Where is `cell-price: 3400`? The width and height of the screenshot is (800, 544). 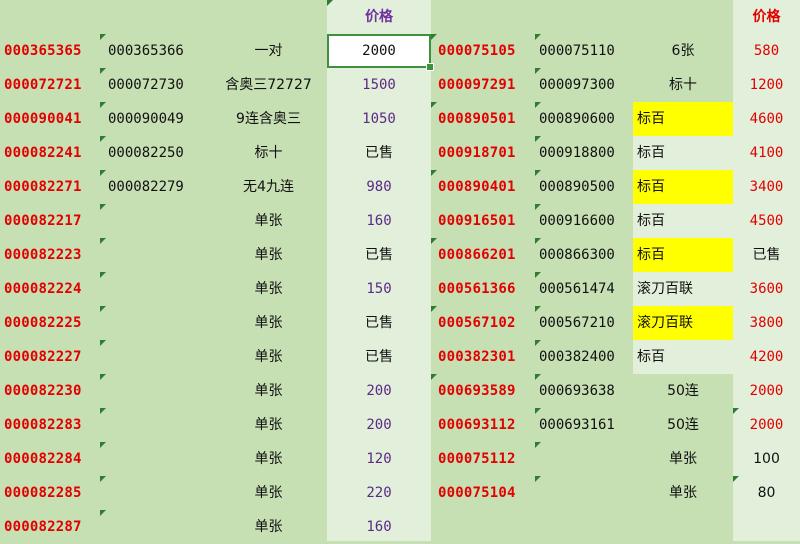
cell-price: 3400 is located at coordinates (766, 187).